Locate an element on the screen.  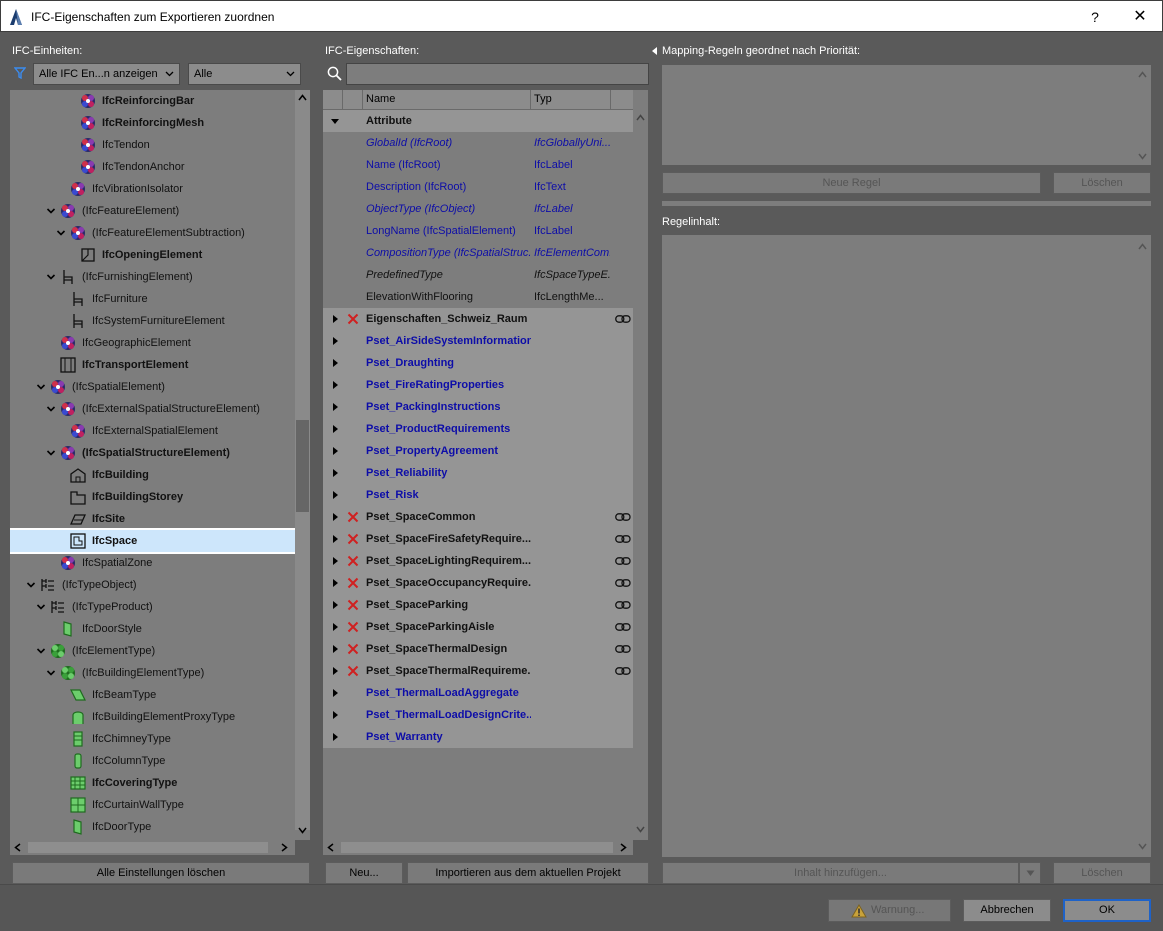
column-name-header: Name is located at coordinates (380, 99).